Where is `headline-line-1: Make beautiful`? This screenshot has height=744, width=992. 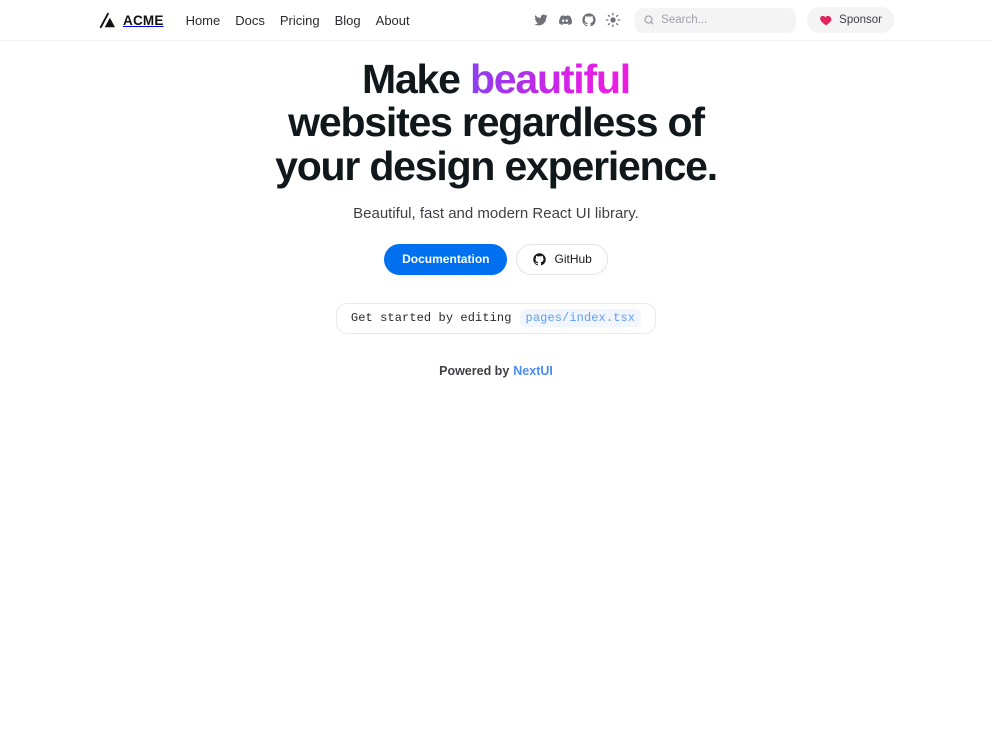
headline-line-1: Make beautiful is located at coordinates (496, 79).